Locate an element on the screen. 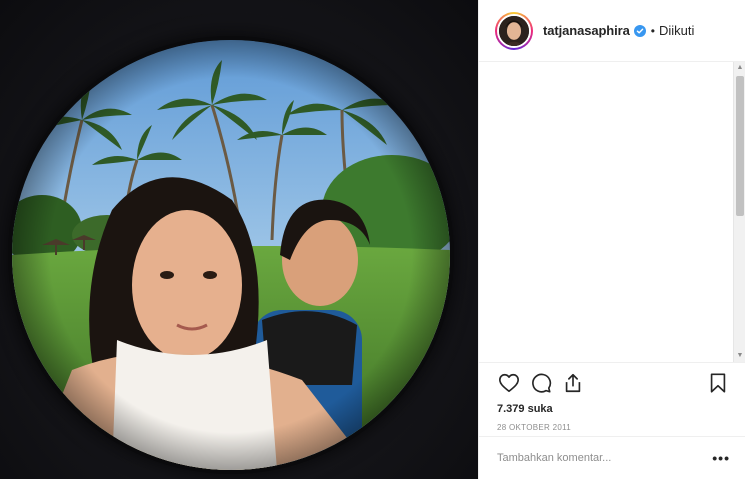 The width and height of the screenshot is (745, 479). heart-icon is located at coordinates (509, 383).